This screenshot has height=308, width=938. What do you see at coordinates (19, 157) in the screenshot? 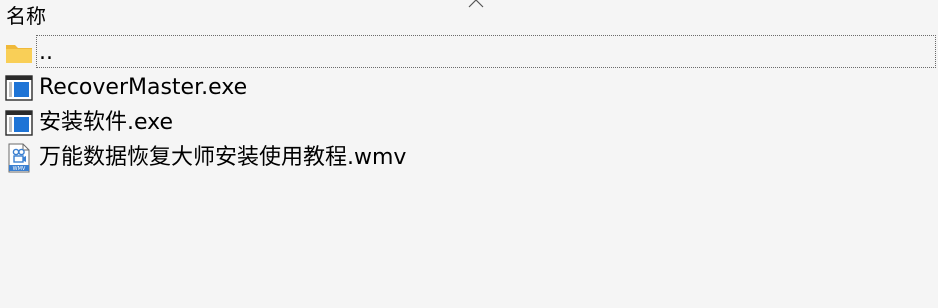
I see `wmv-video-icon: WMV` at bounding box center [19, 157].